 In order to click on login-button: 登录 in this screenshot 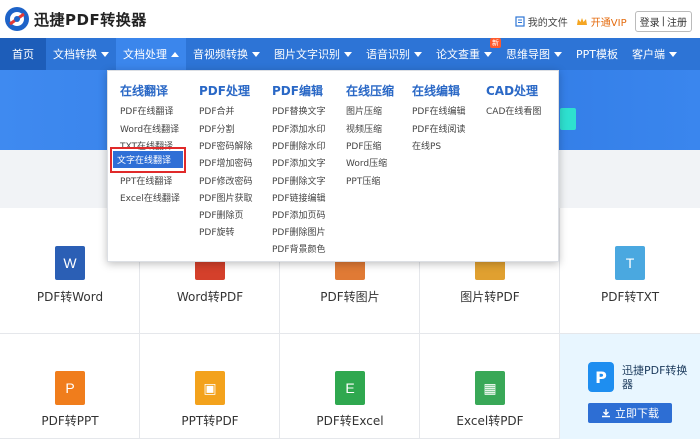, I will do `click(650, 21)`.